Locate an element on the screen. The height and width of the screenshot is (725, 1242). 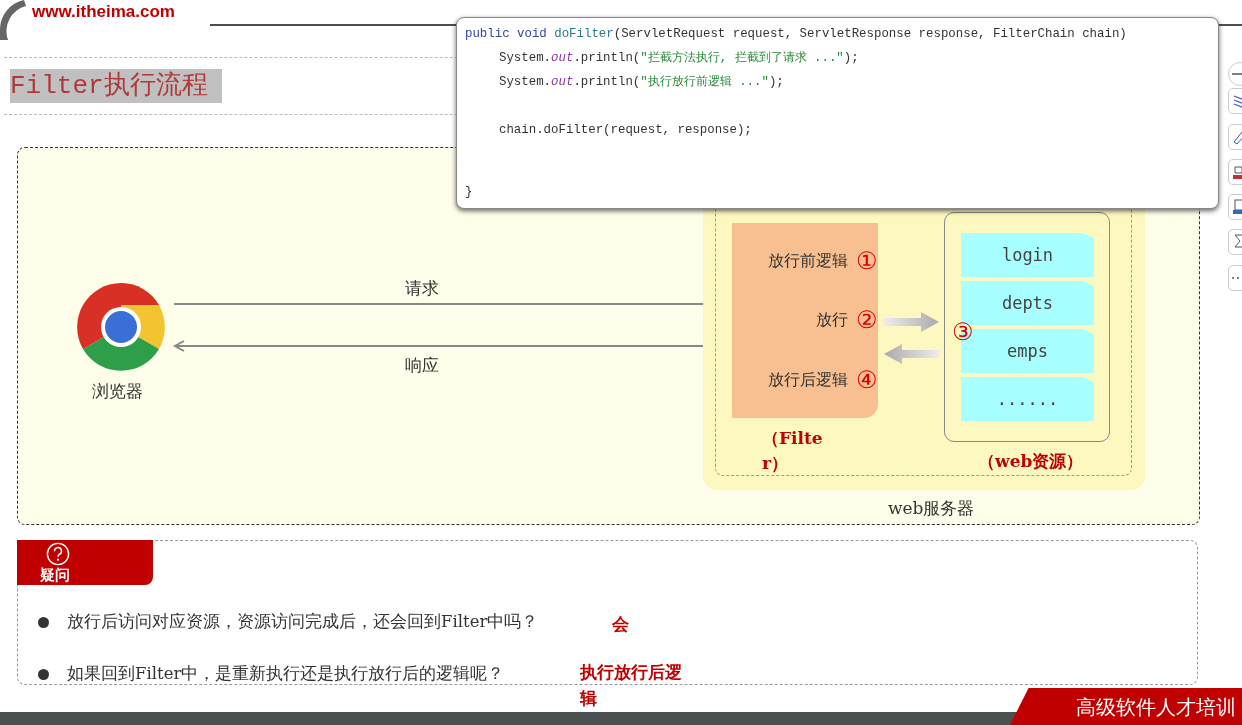
browser-icon is located at coordinates (121, 327).